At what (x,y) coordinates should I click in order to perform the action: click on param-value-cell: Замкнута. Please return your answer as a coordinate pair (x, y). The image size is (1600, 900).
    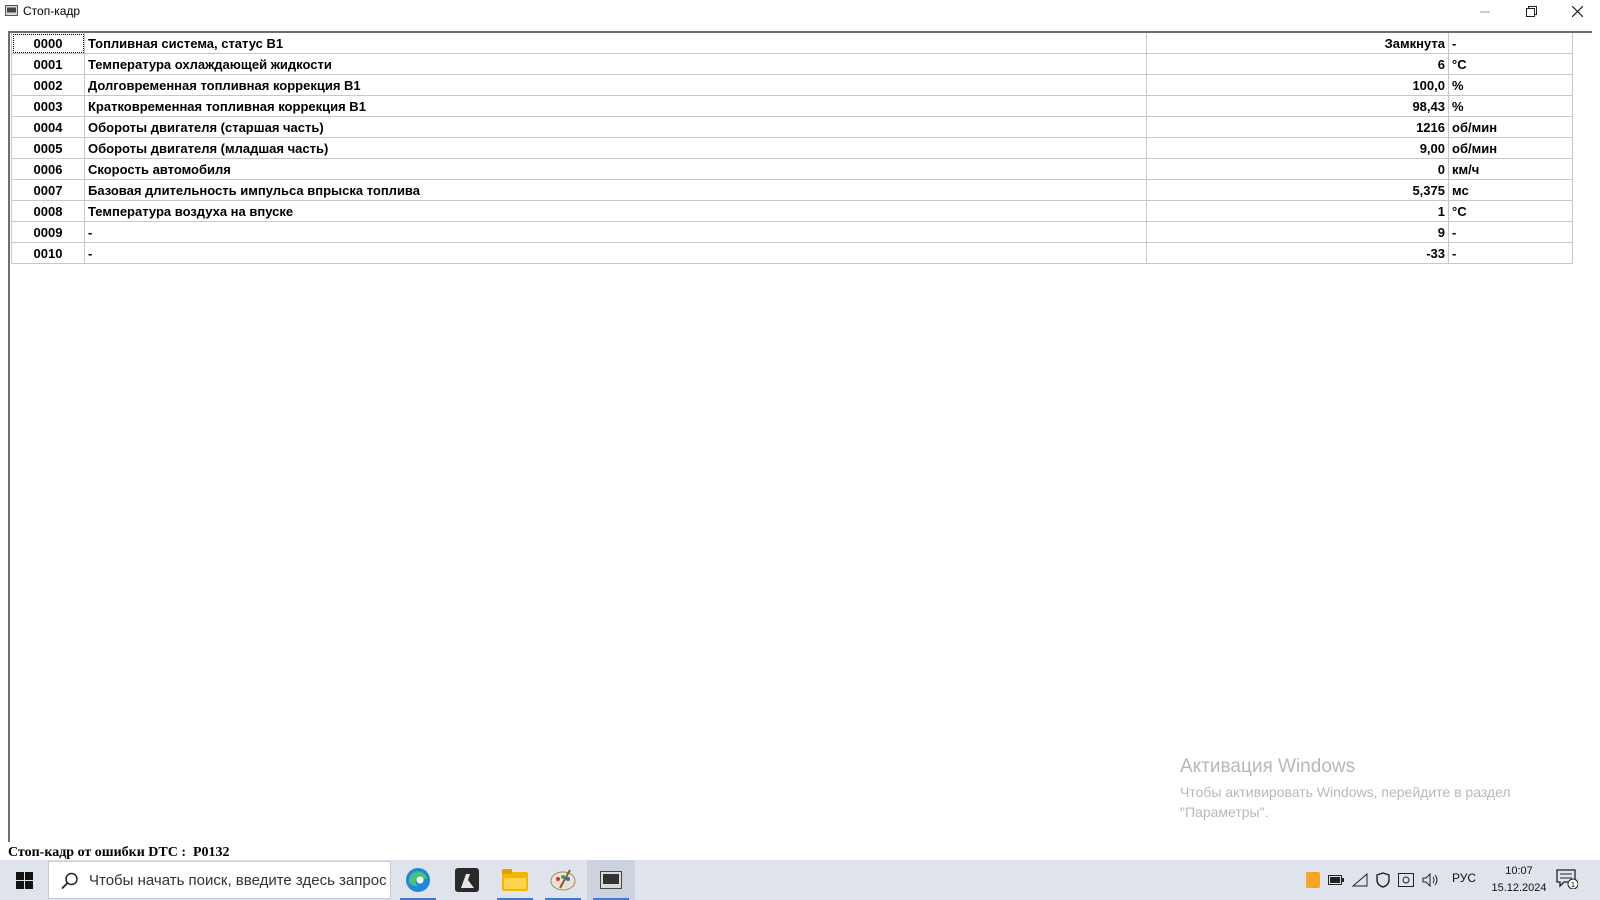
    Looking at the image, I should click on (1297, 43).